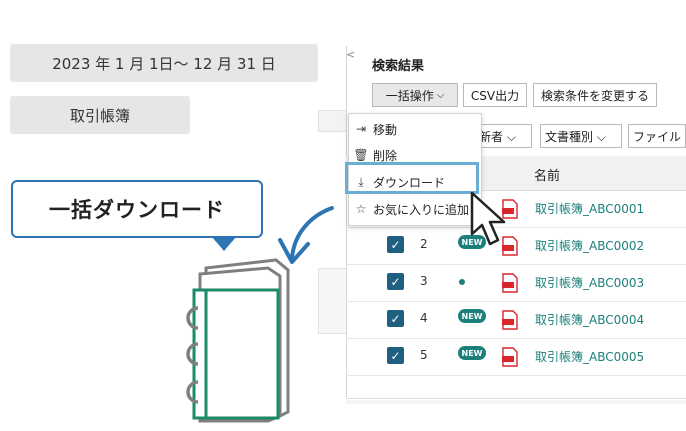 The height and width of the screenshot is (431, 686). What do you see at coordinates (589, 208) in the screenshot?
I see `file-name: 取引帳簿_ABC0001` at bounding box center [589, 208].